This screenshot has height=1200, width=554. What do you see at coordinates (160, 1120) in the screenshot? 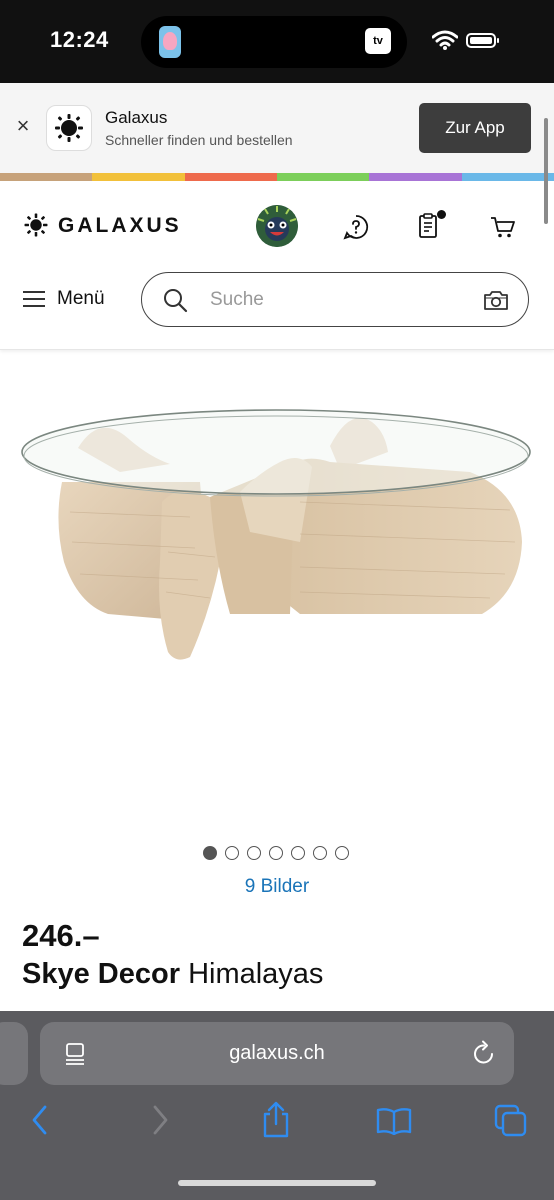
I see `forward-arrow-icon` at bounding box center [160, 1120].